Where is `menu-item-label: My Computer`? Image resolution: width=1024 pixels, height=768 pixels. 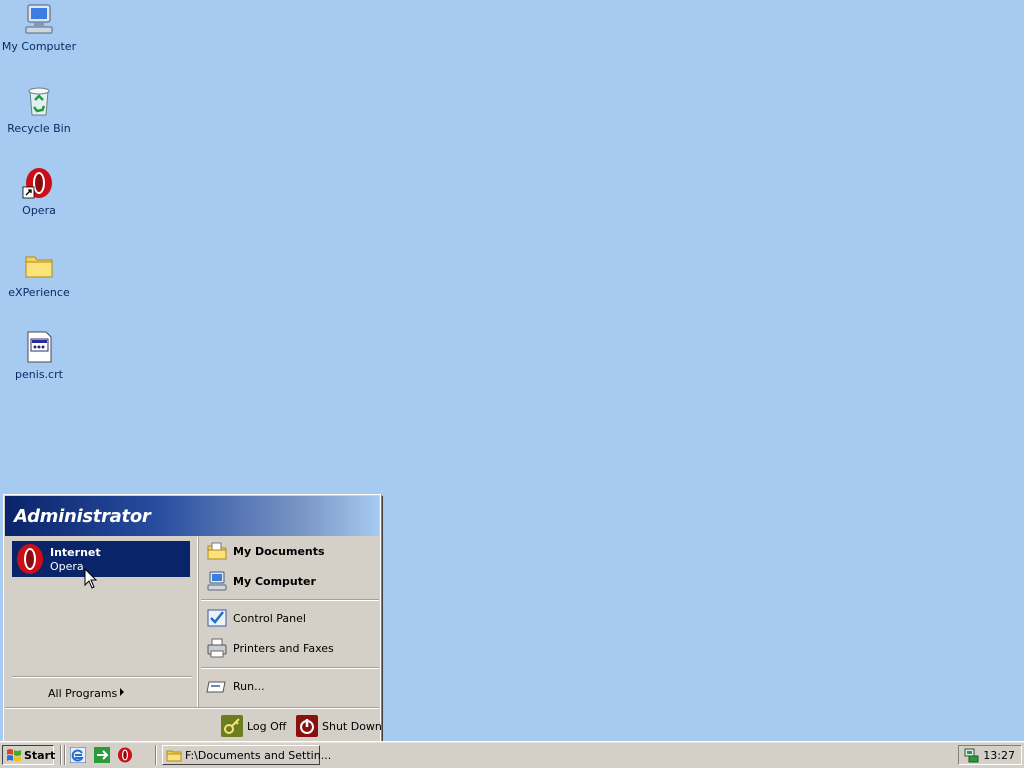
menu-item-label: My Computer is located at coordinates (274, 581).